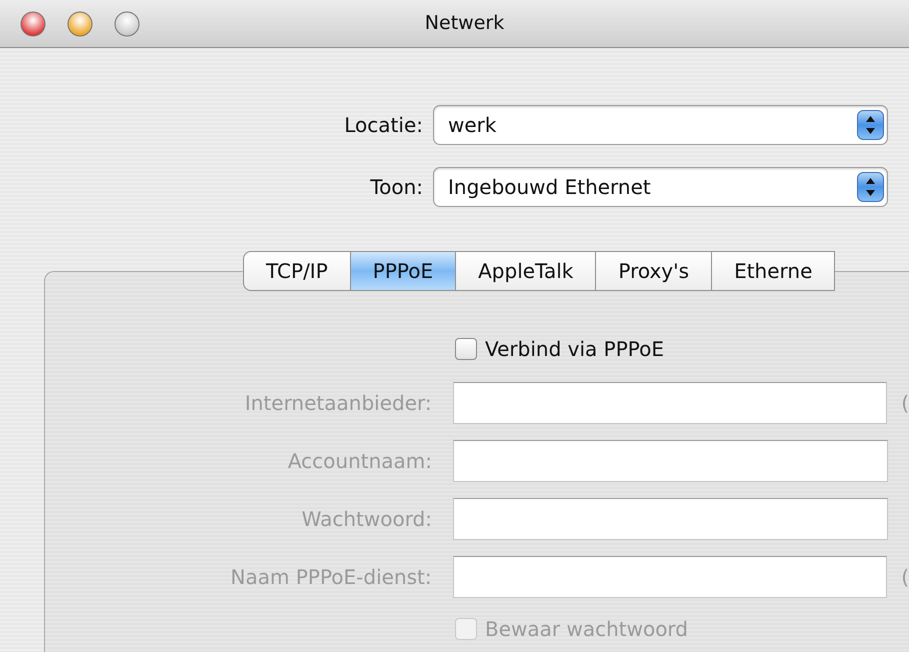  What do you see at coordinates (383, 125) in the screenshot?
I see `popup-label: Locatie:` at bounding box center [383, 125].